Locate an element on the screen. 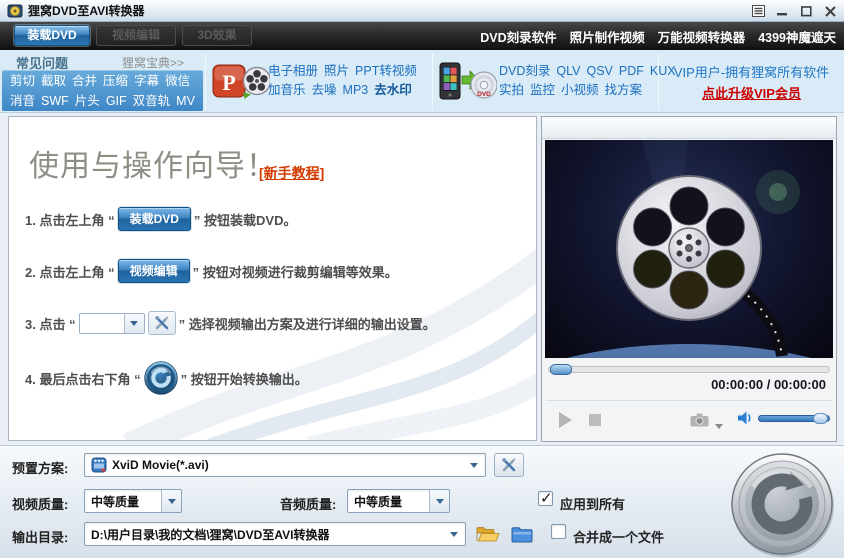 The height and width of the screenshot is (558, 844). preset-settings-button is located at coordinates (509, 465).